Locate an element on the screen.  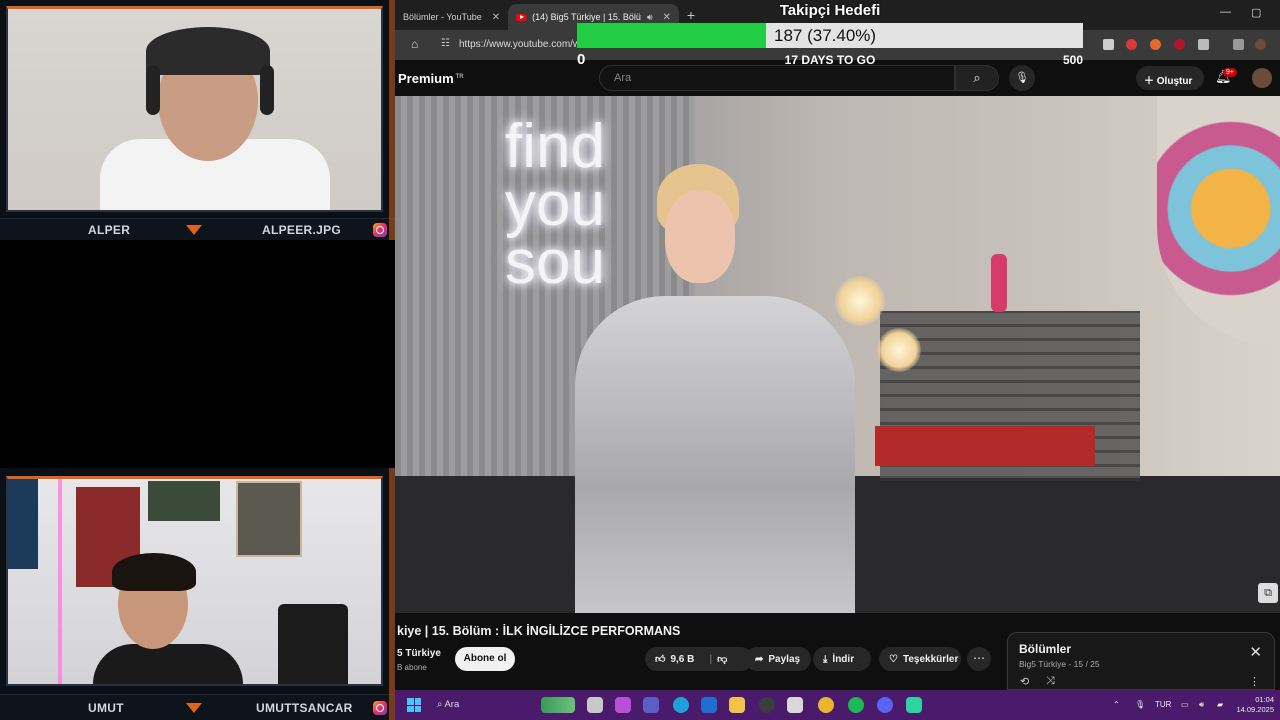
discord-icon is located at coordinates (885, 705).